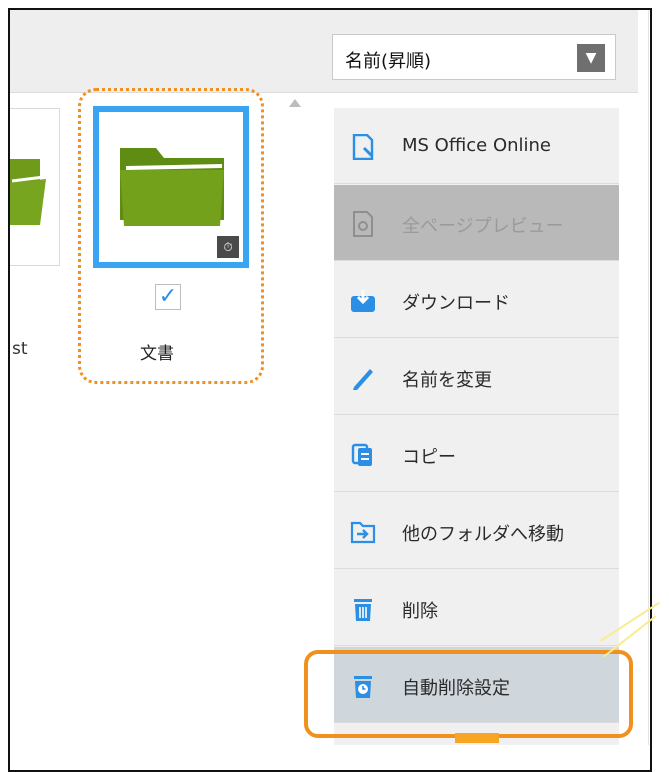 The width and height of the screenshot is (669, 772). I want to click on pencil-icon, so click(363, 379).